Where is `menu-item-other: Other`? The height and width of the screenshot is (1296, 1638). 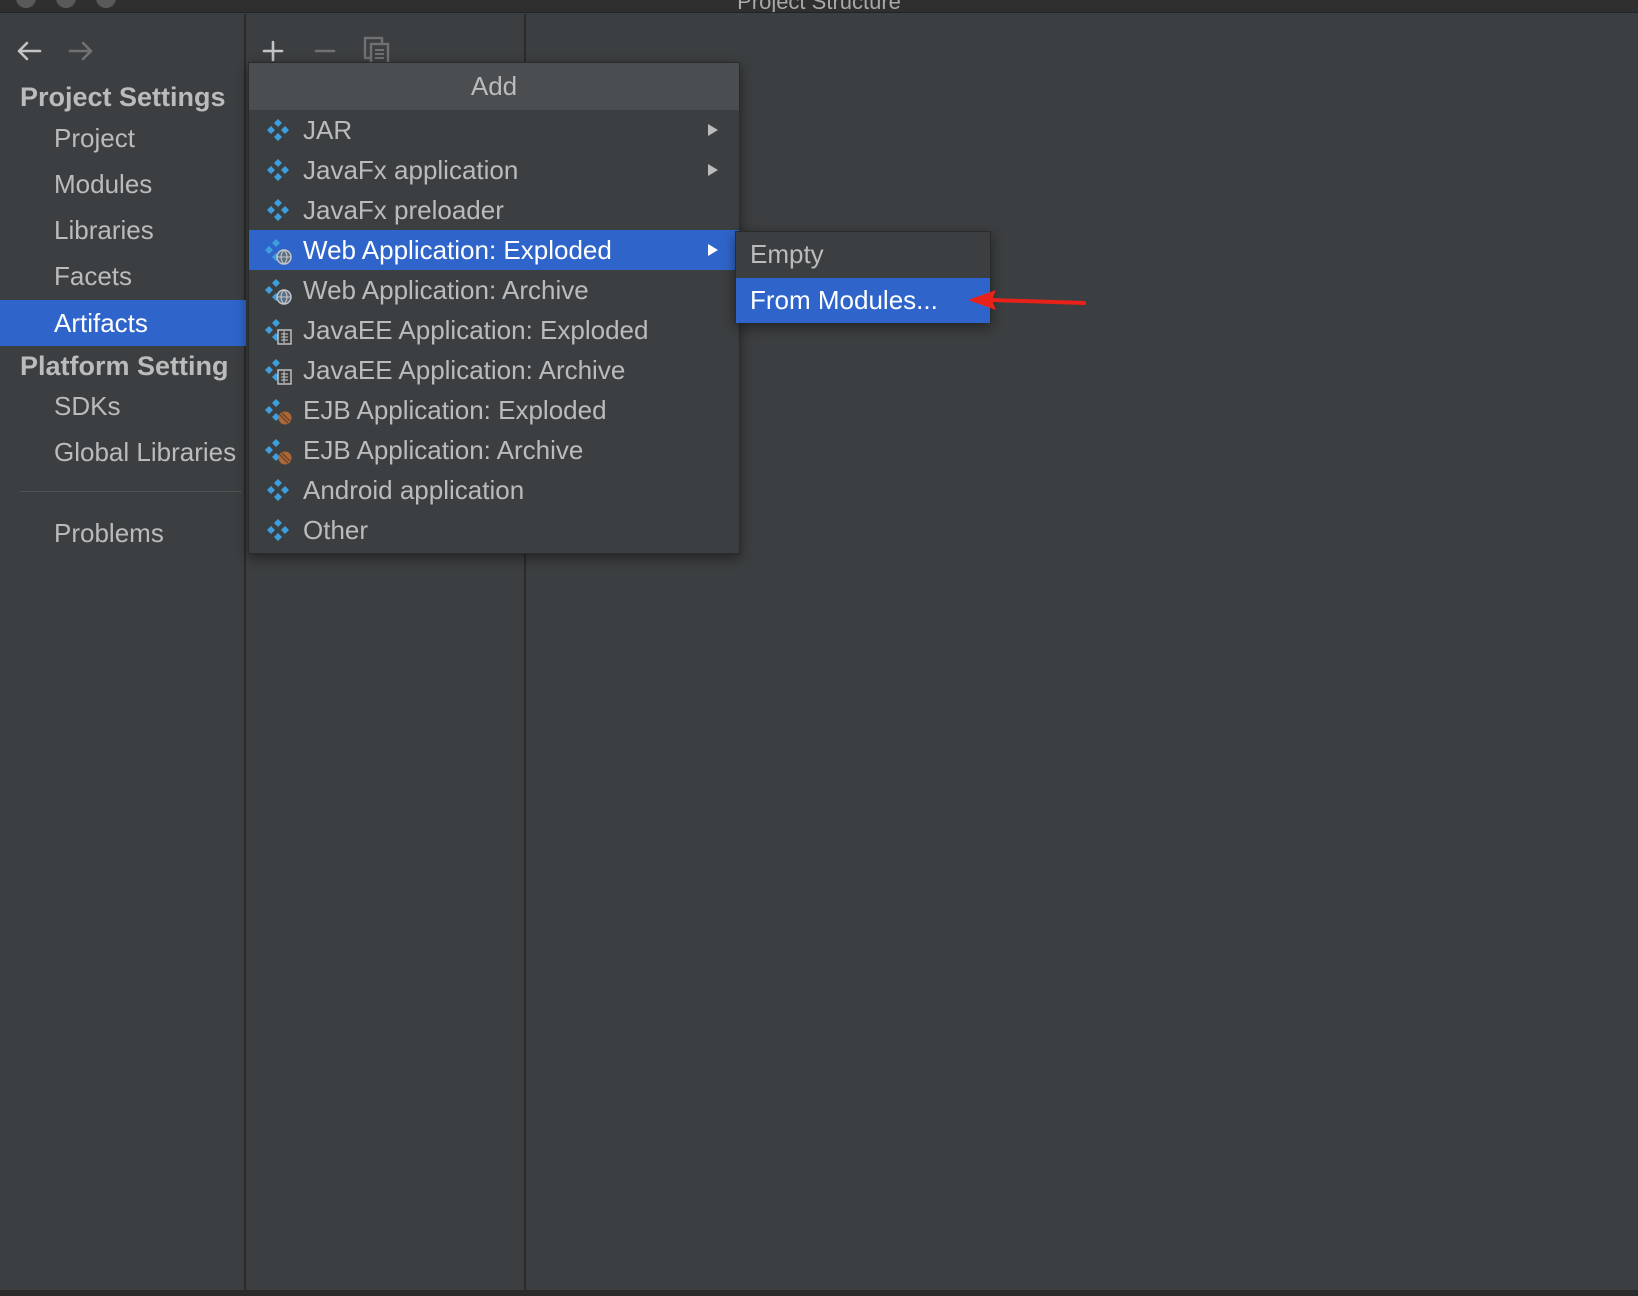 menu-item-other: Other is located at coordinates (494, 530).